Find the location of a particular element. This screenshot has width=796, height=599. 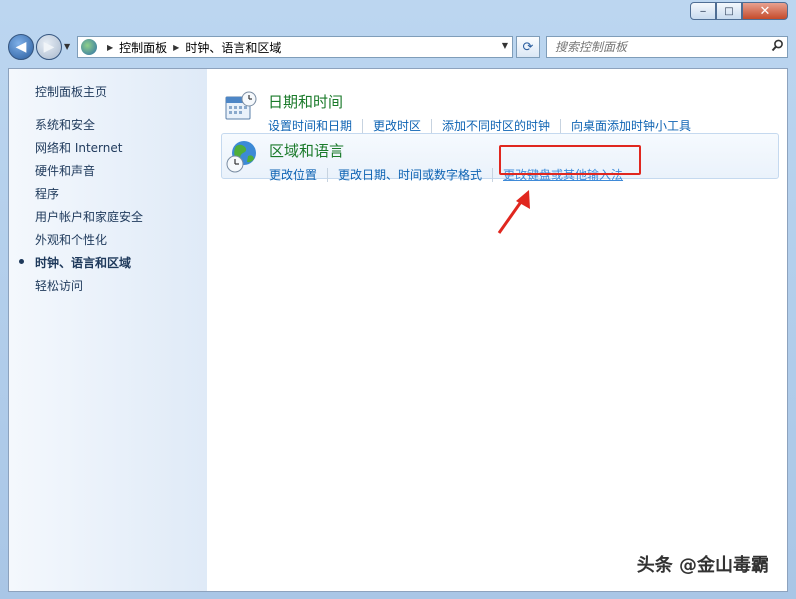

globe-clock-icon is located at coordinates (241, 157).